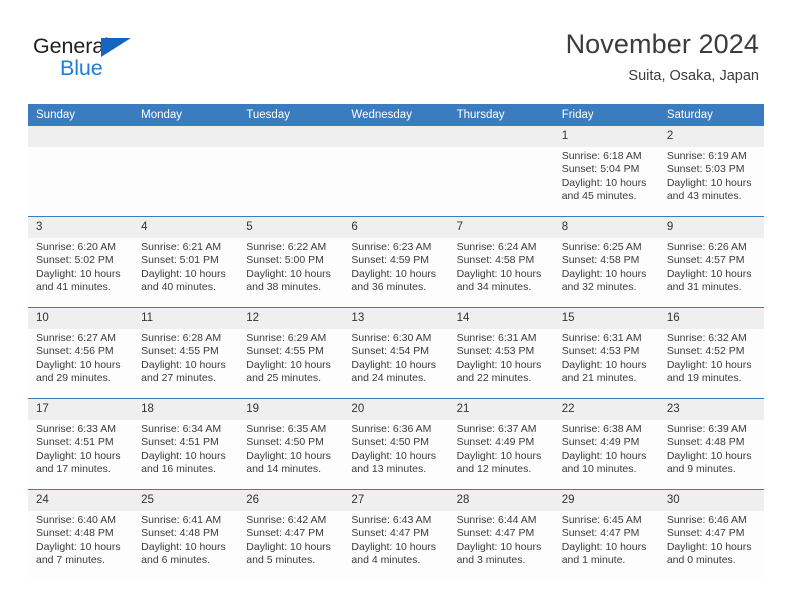 This screenshot has width=792, height=612. Describe the element at coordinates (186, 318) in the screenshot. I see `day-number: 11` at that location.